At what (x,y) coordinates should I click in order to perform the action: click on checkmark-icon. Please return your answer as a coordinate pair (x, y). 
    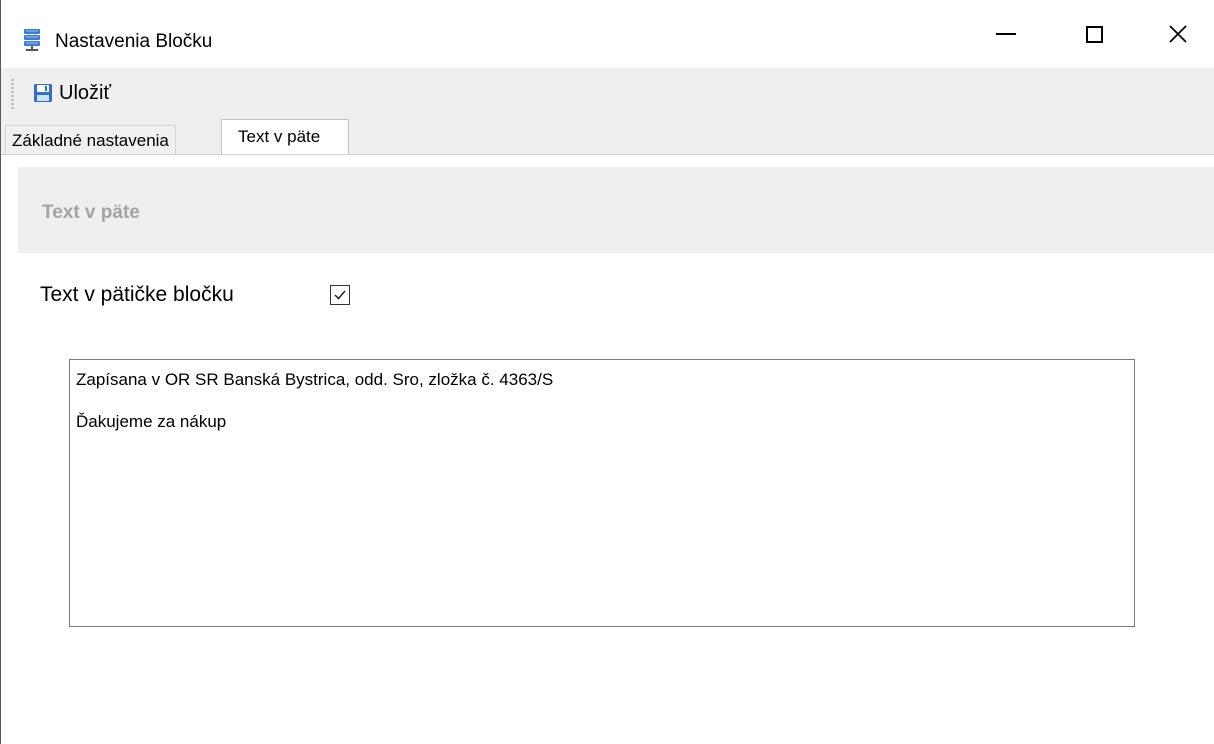
    Looking at the image, I should click on (340, 295).